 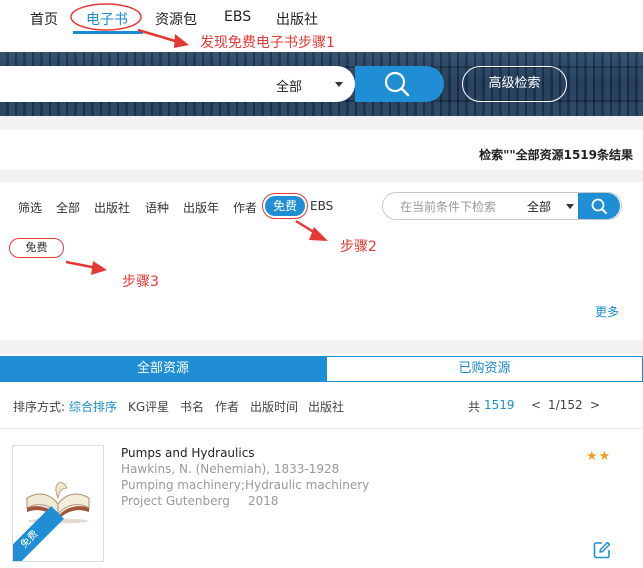 What do you see at coordinates (106, 17) in the screenshot?
I see `annotation-circle` at bounding box center [106, 17].